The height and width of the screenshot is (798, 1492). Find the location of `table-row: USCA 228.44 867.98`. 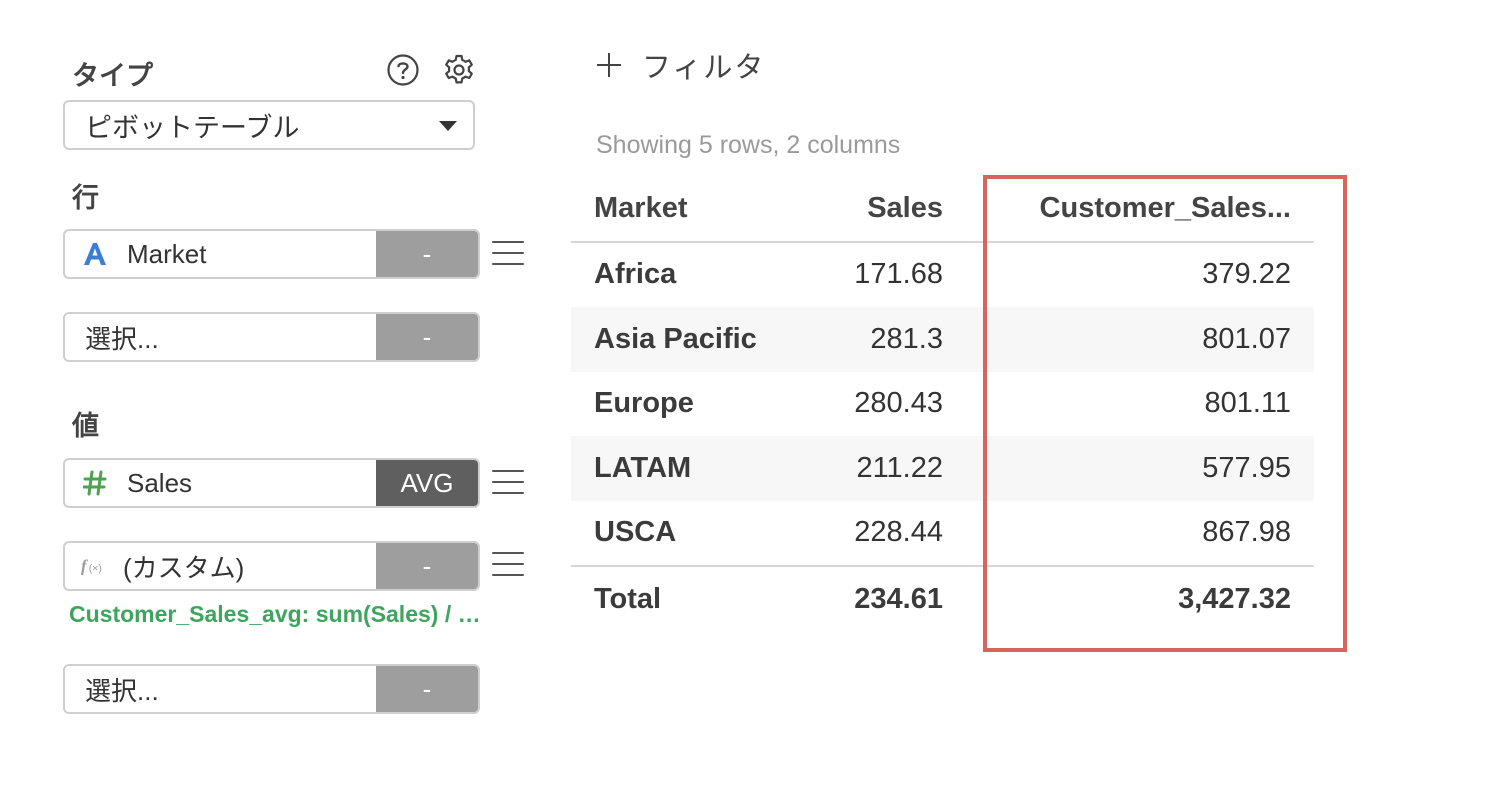

table-row: USCA 228.44 867.98 is located at coordinates (942, 534).